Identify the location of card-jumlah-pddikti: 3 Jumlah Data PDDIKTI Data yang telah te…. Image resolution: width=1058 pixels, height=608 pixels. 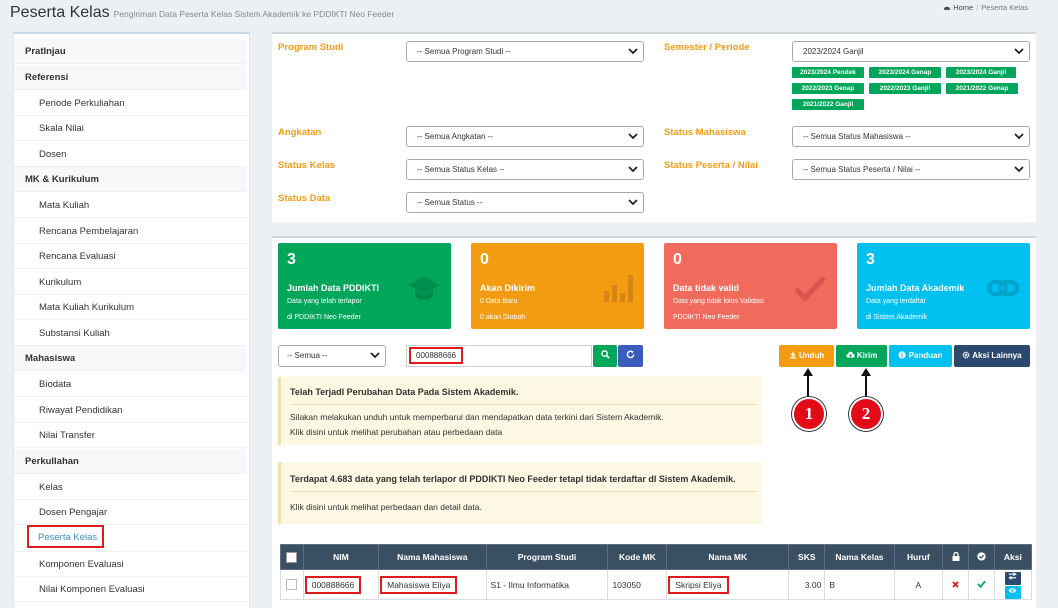
(364, 286).